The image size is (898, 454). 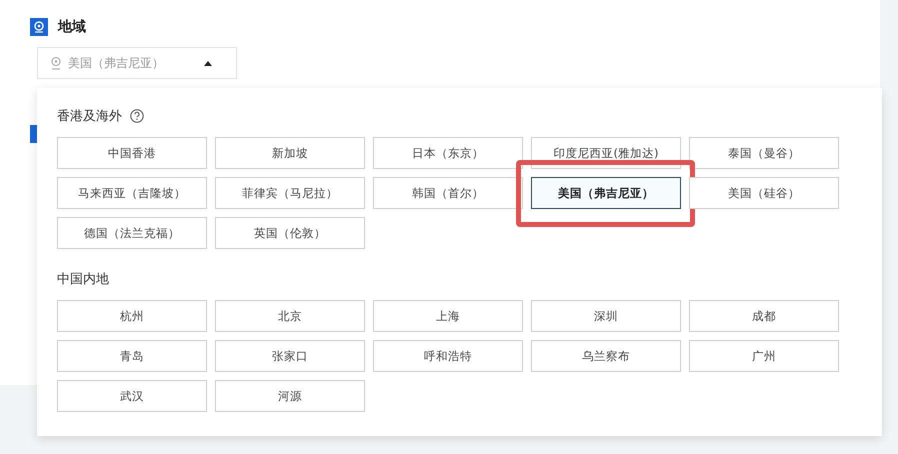 What do you see at coordinates (448, 153) in the screenshot?
I see `region-option: 日本（东京）` at bounding box center [448, 153].